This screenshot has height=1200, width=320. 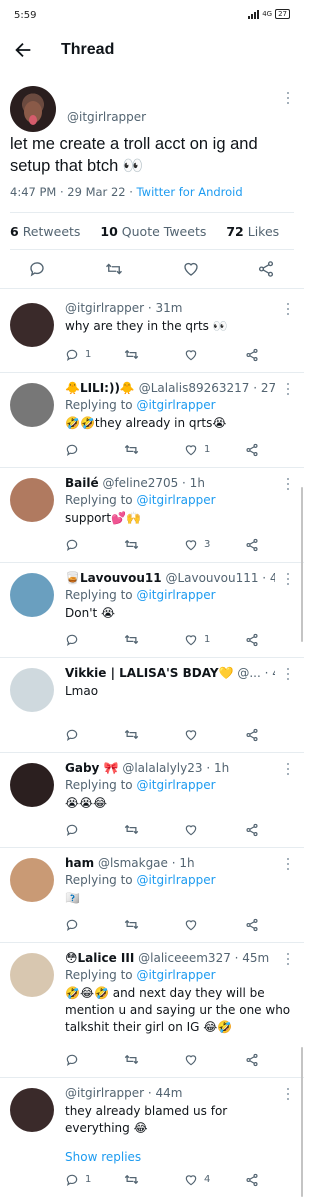 I want to click on retweets-stat: 6 Retweets, so click(x=49, y=231).